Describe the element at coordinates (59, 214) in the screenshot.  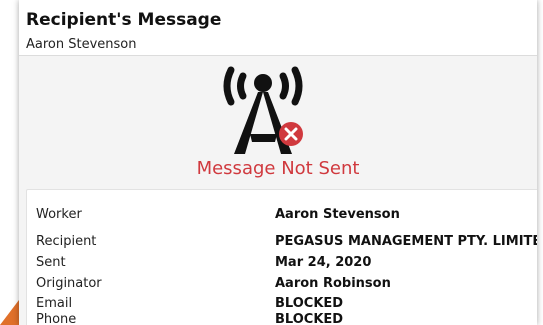
I see `detail-label: Worker` at that location.